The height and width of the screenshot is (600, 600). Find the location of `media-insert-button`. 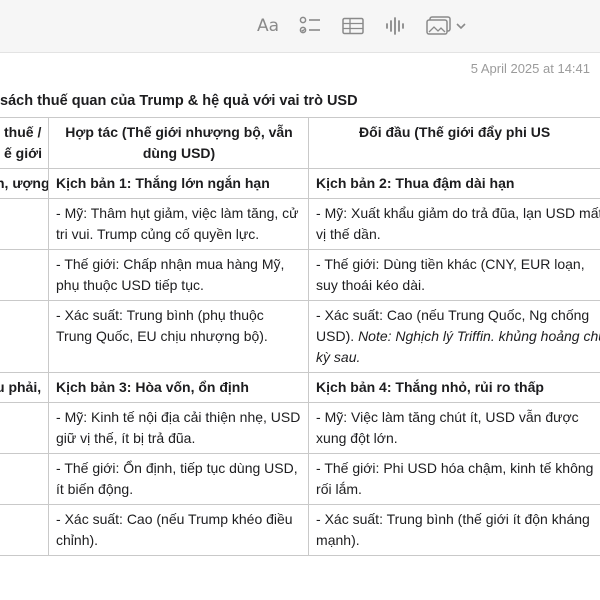

media-insert-button is located at coordinates (447, 26).